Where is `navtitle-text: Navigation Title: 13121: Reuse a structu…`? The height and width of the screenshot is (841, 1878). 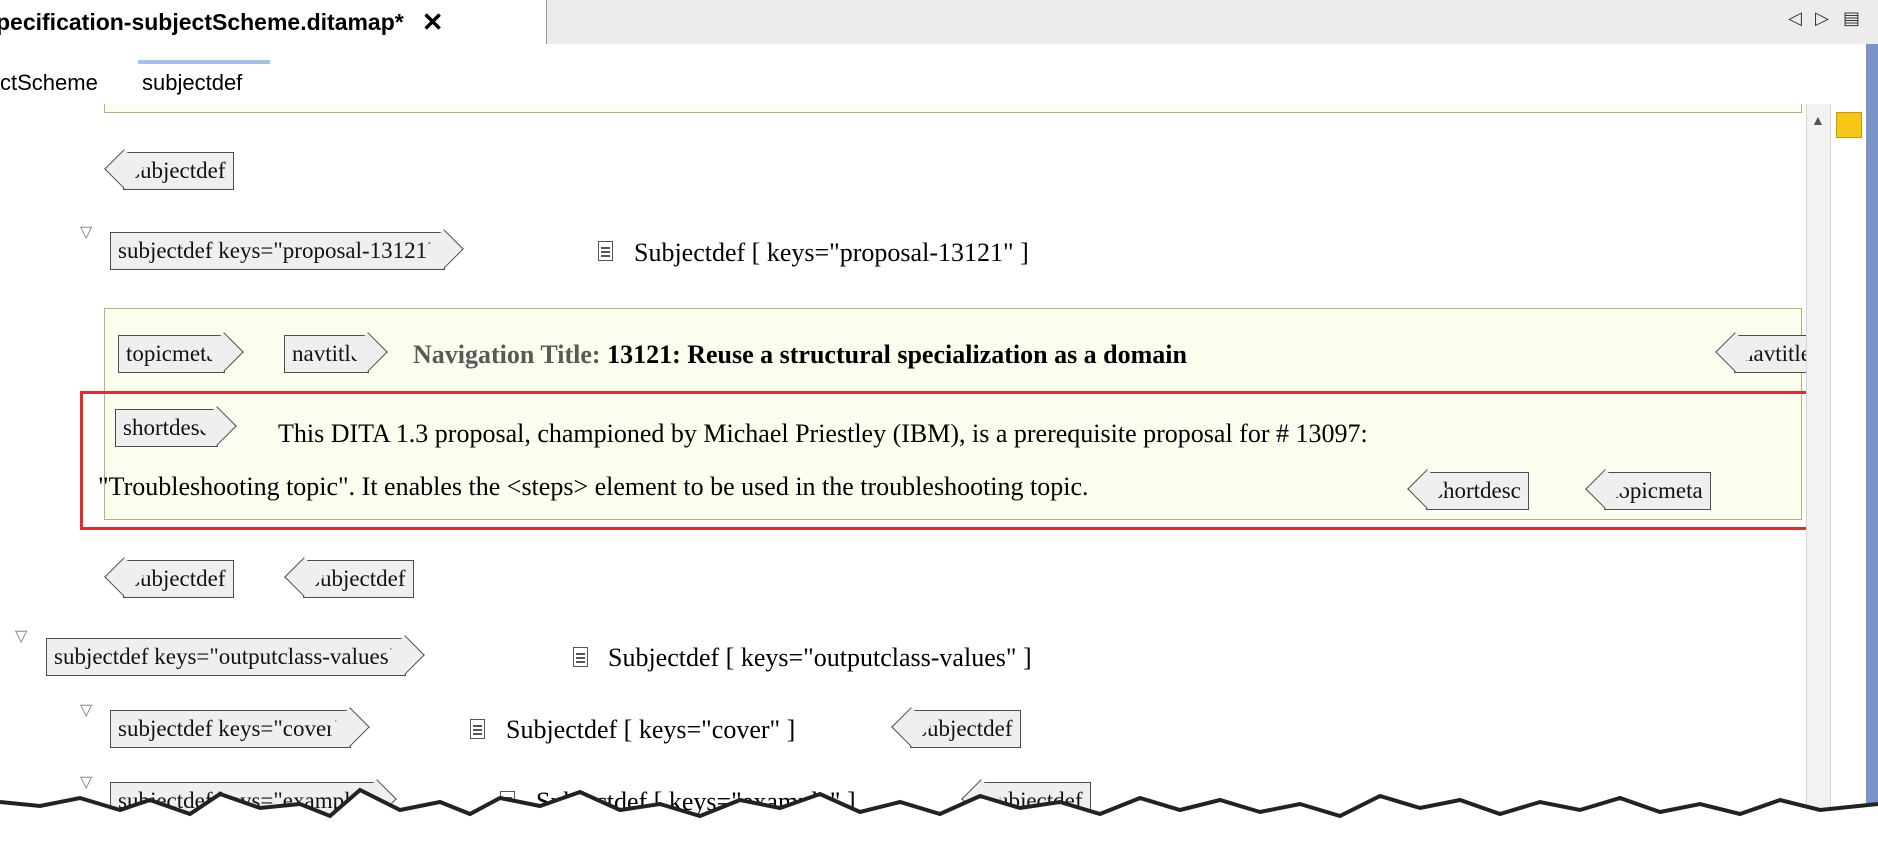
navtitle-text: Navigation Title: 13121: Reuse a structu… is located at coordinates (800, 355).